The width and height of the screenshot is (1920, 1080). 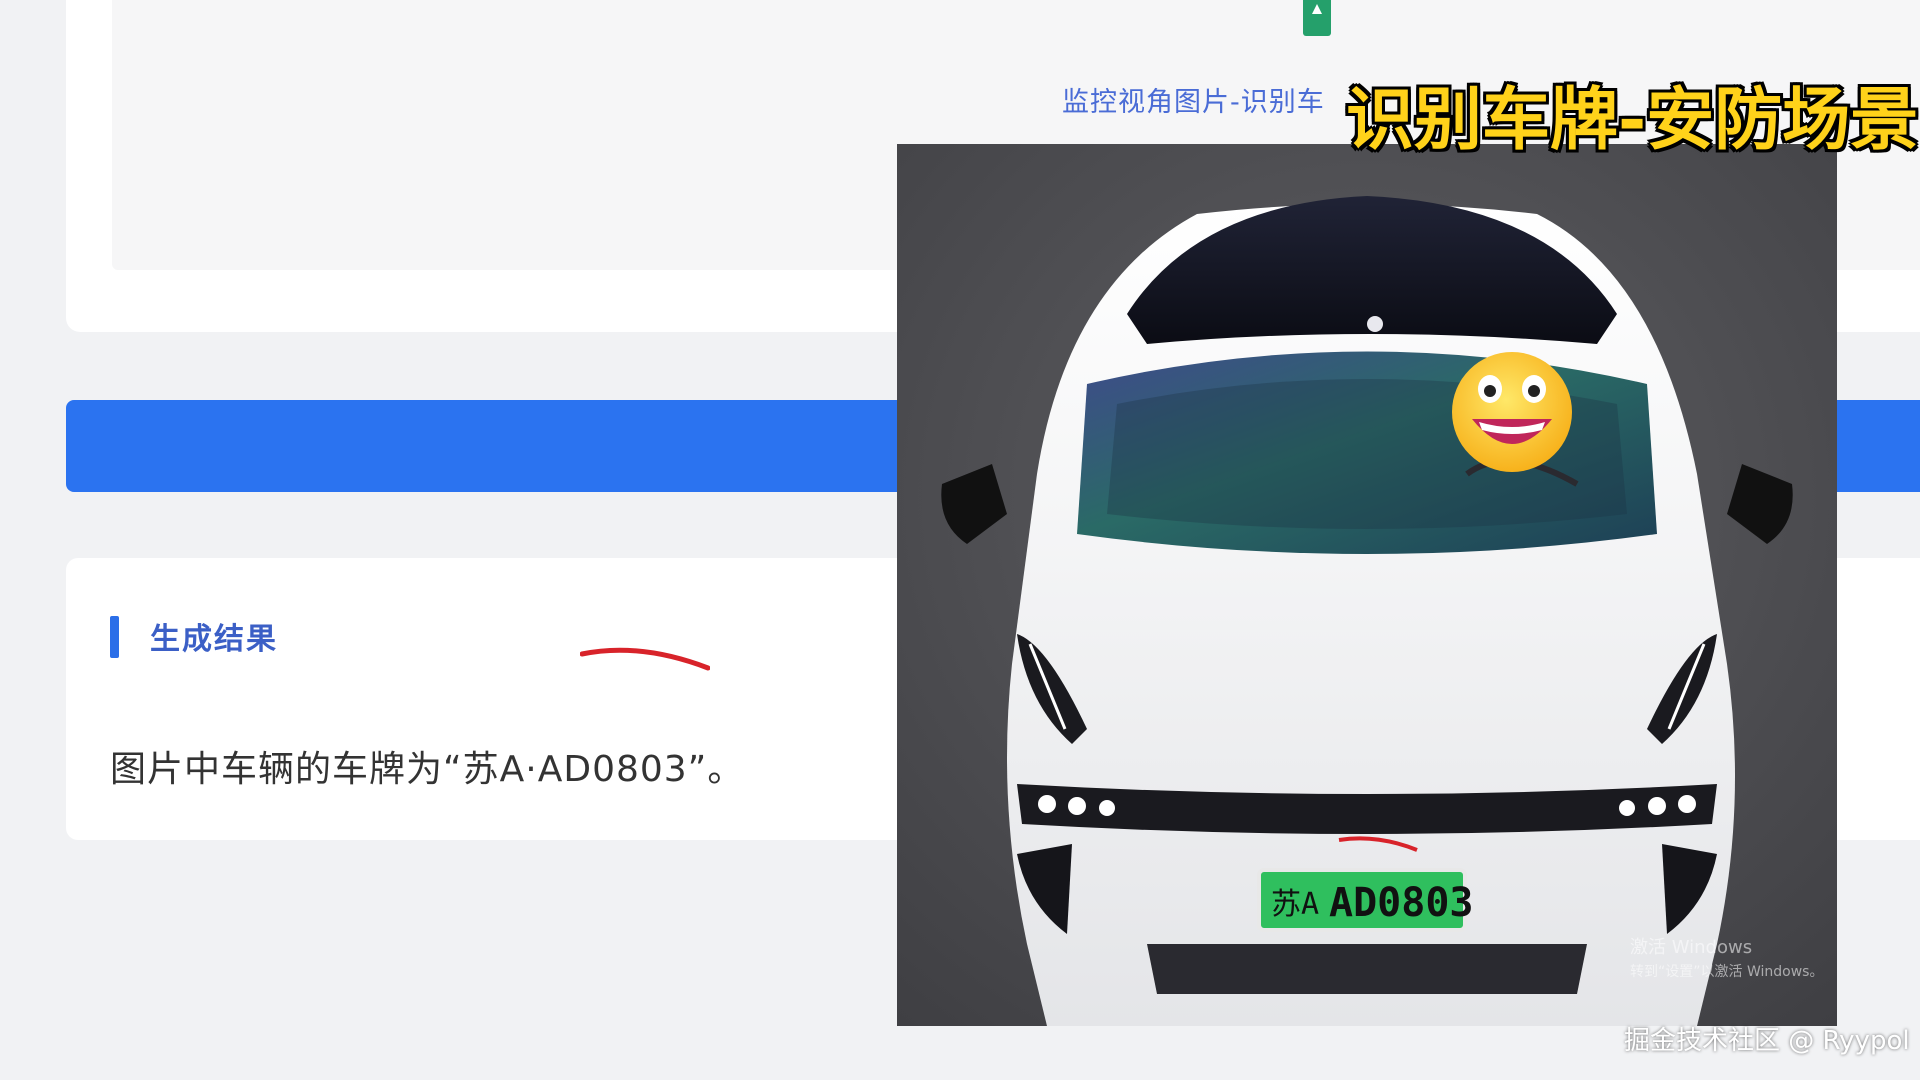 What do you see at coordinates (1767, 1041) in the screenshot?
I see `credit-watermark: 掘金技术社区 @ Ryypol` at bounding box center [1767, 1041].